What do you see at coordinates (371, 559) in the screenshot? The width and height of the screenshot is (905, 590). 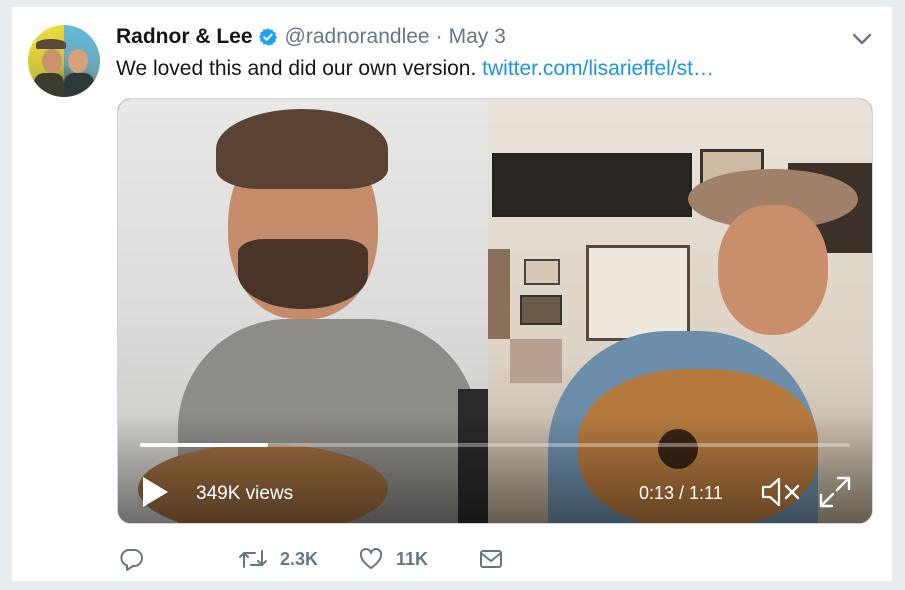 I see `like-icon` at bounding box center [371, 559].